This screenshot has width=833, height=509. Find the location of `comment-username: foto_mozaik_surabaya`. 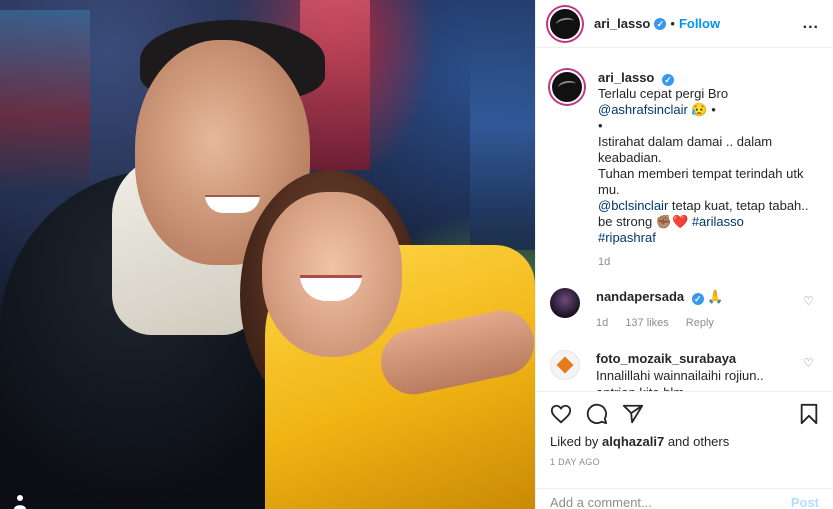

comment-username: foto_mozaik_surabaya is located at coordinates (666, 358).